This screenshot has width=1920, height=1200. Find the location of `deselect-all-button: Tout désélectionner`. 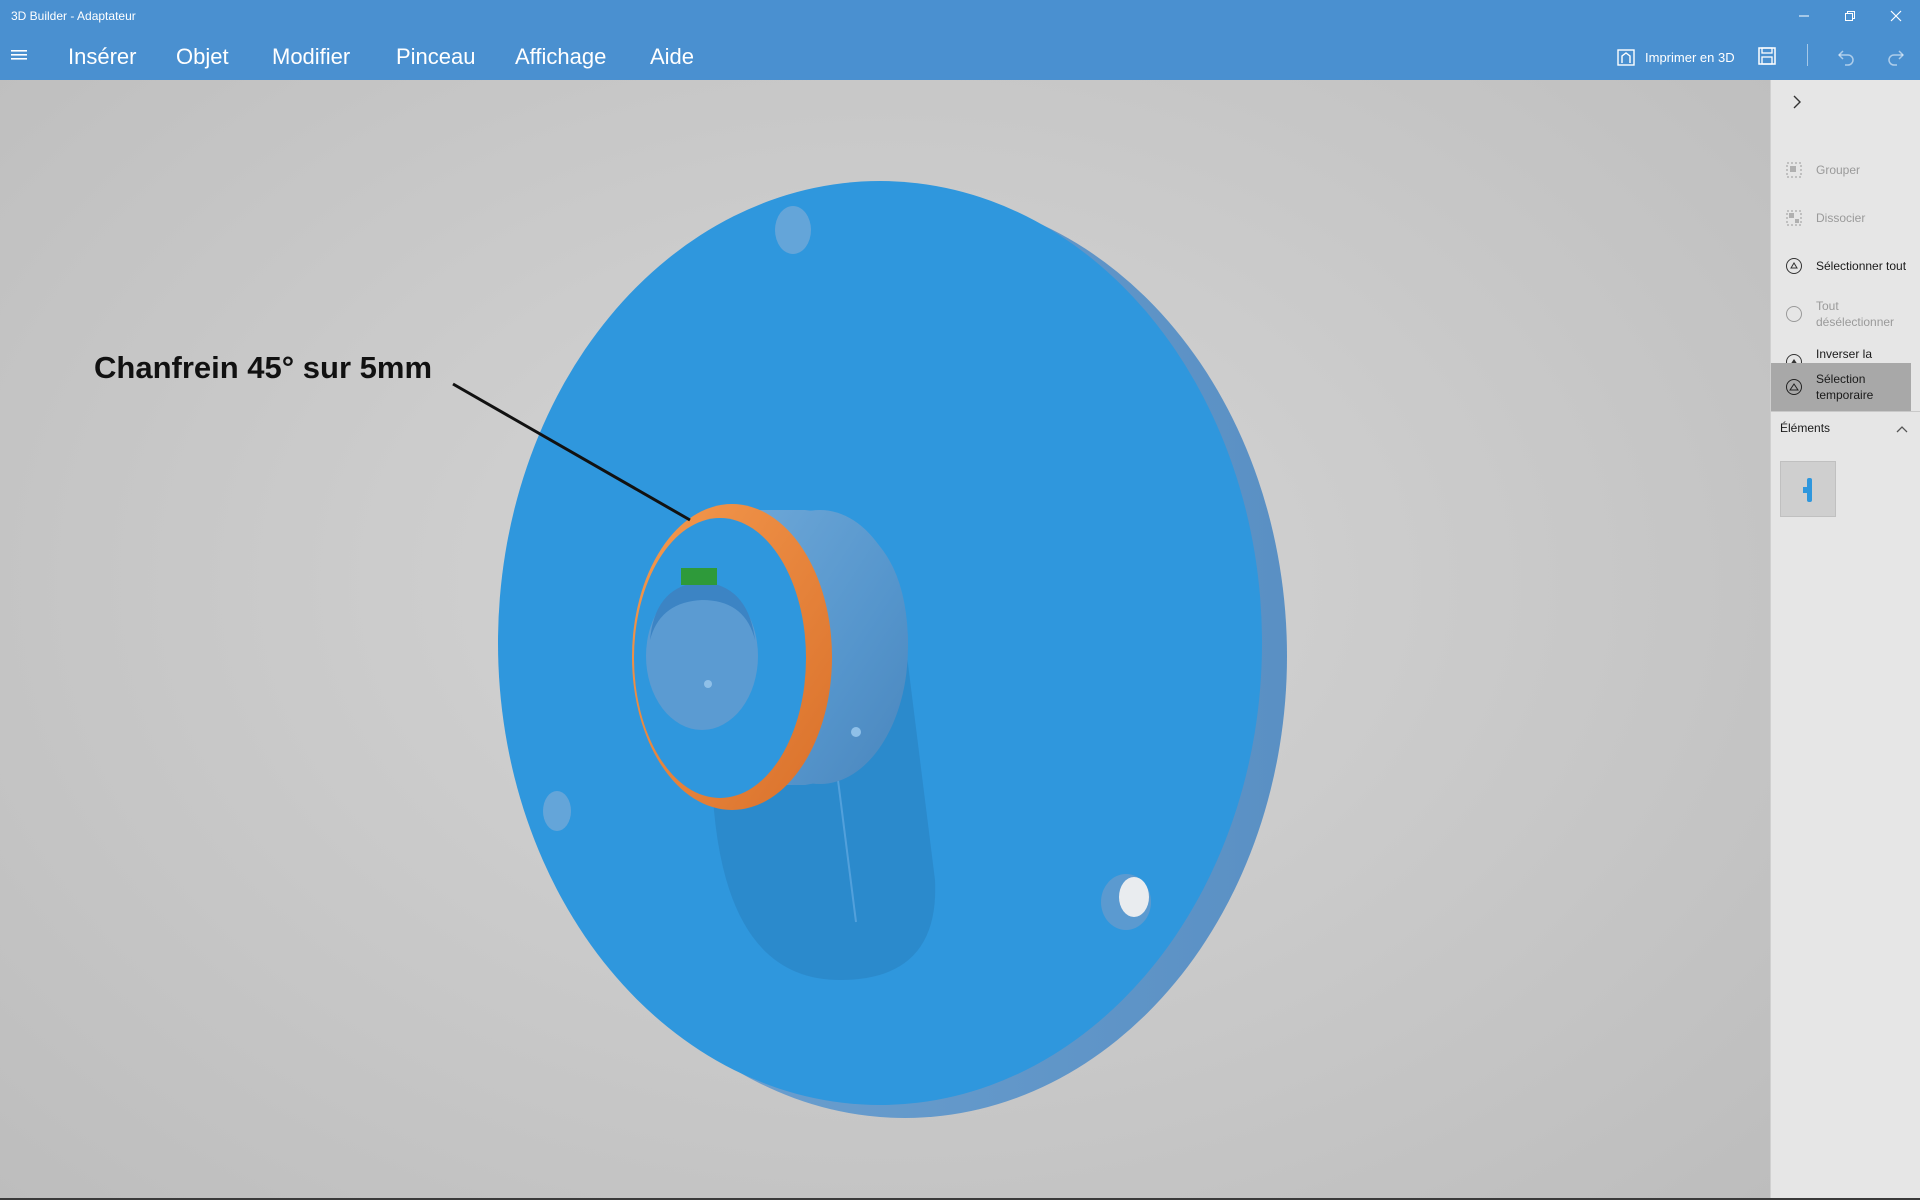

deselect-all-button: Tout désélectionner is located at coordinates (1841, 314).